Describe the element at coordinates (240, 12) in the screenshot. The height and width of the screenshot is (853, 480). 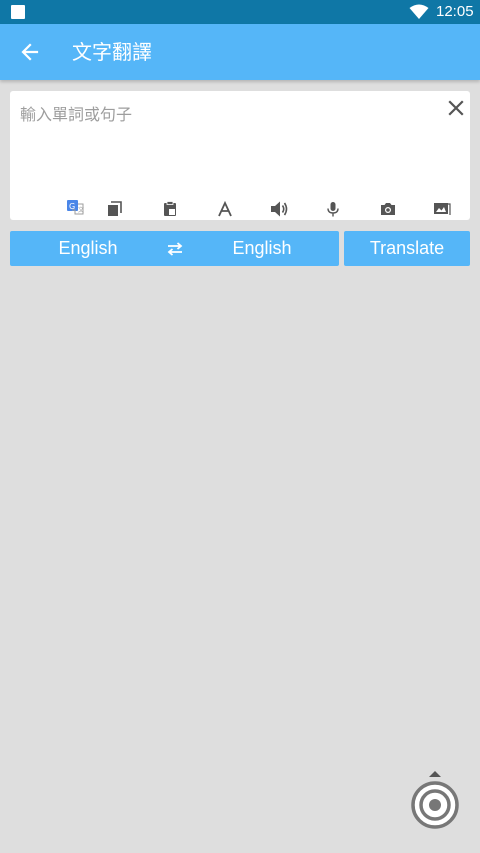
I see `status-bar: 12:05` at that location.